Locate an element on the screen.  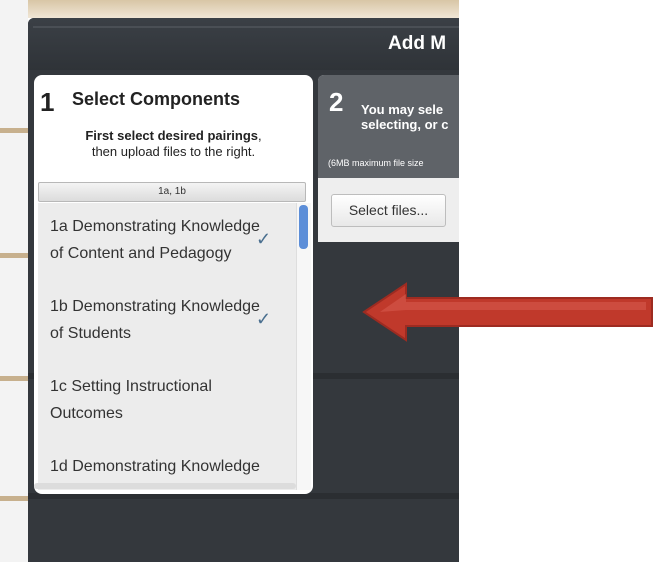
header-highlight is located at coordinates (246, 27).